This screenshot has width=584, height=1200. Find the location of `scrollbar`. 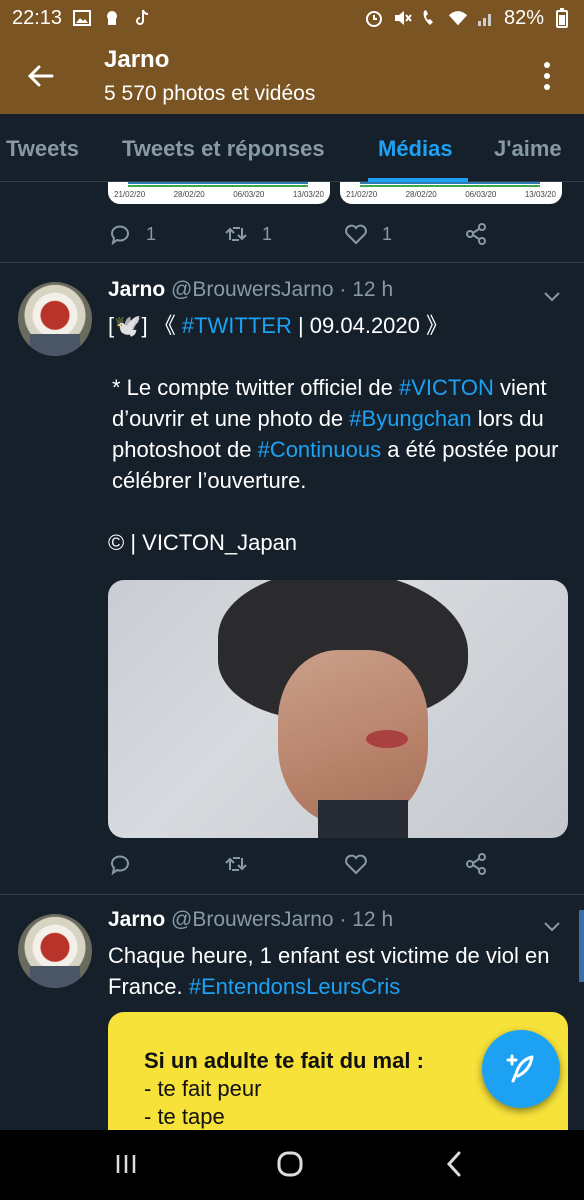

scrollbar is located at coordinates (581, 946).